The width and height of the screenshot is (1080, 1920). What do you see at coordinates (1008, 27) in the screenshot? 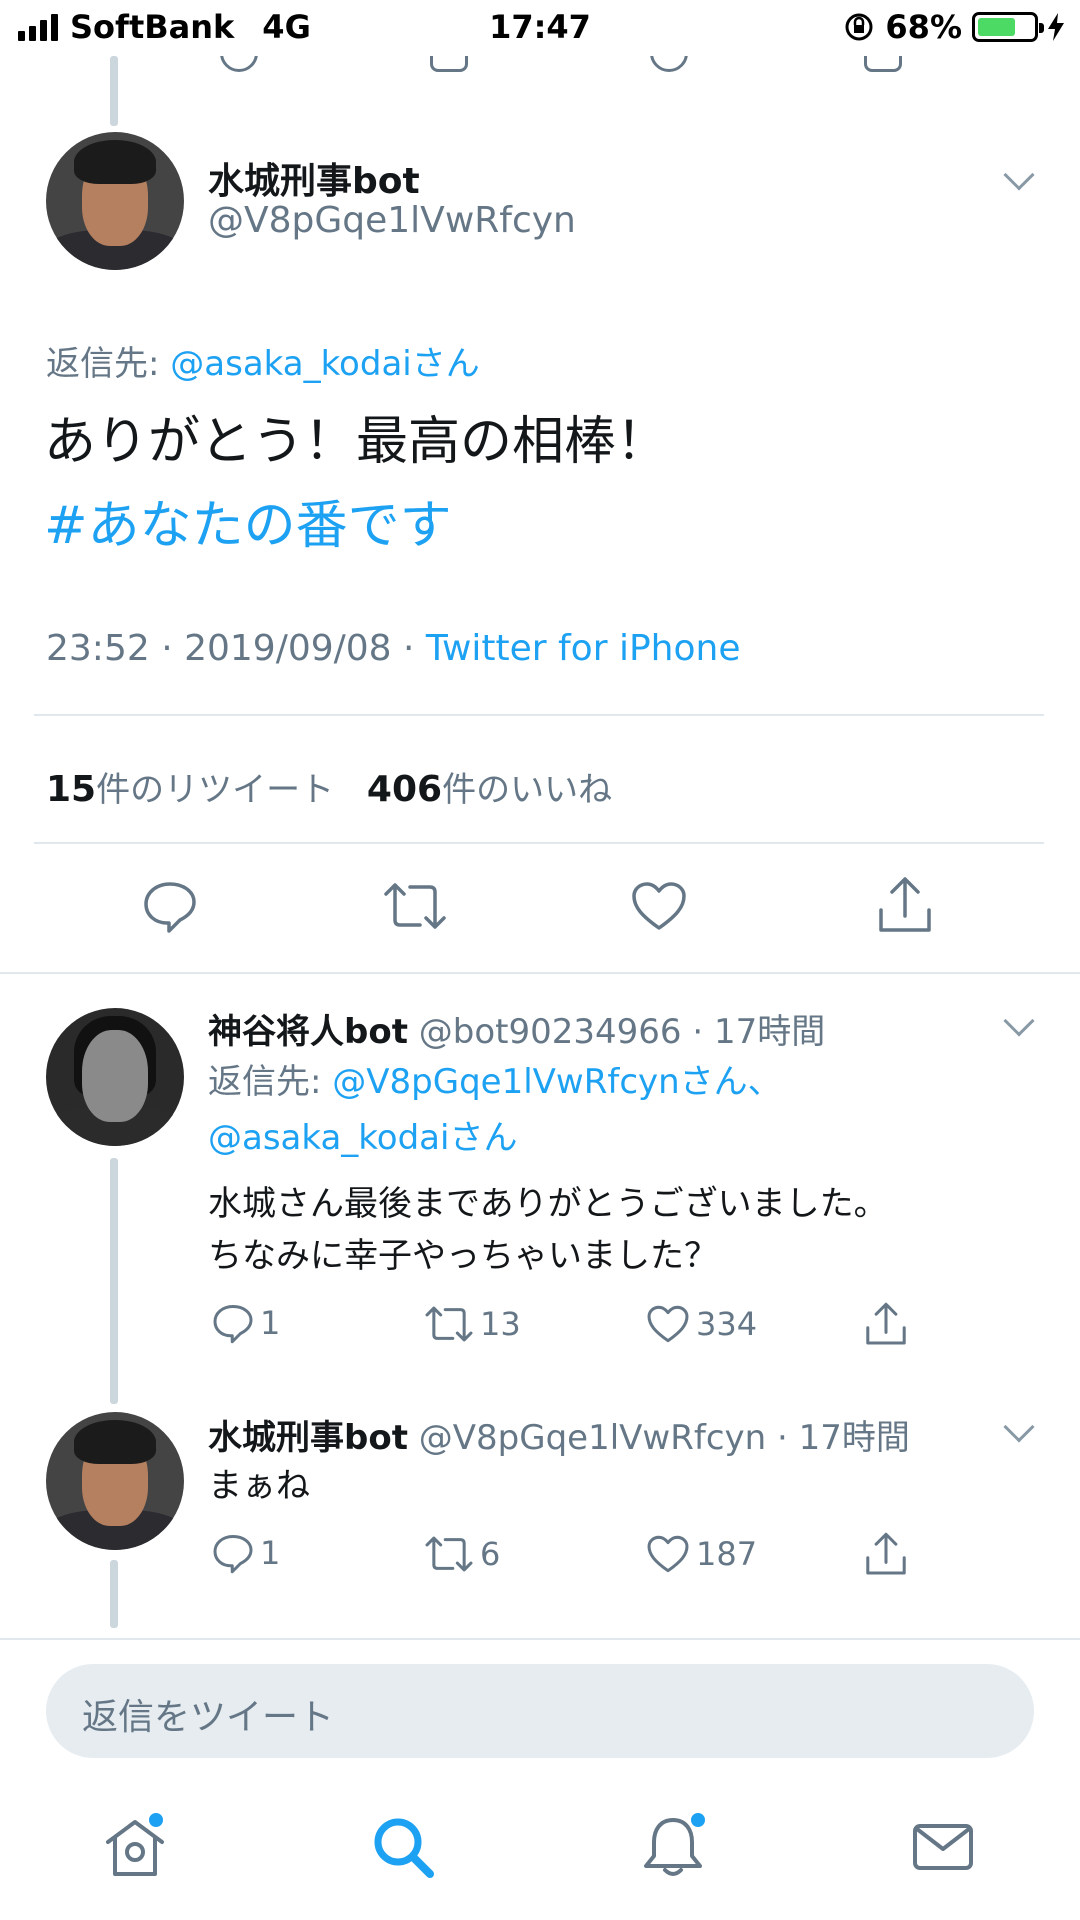
I see `battery-icon` at bounding box center [1008, 27].